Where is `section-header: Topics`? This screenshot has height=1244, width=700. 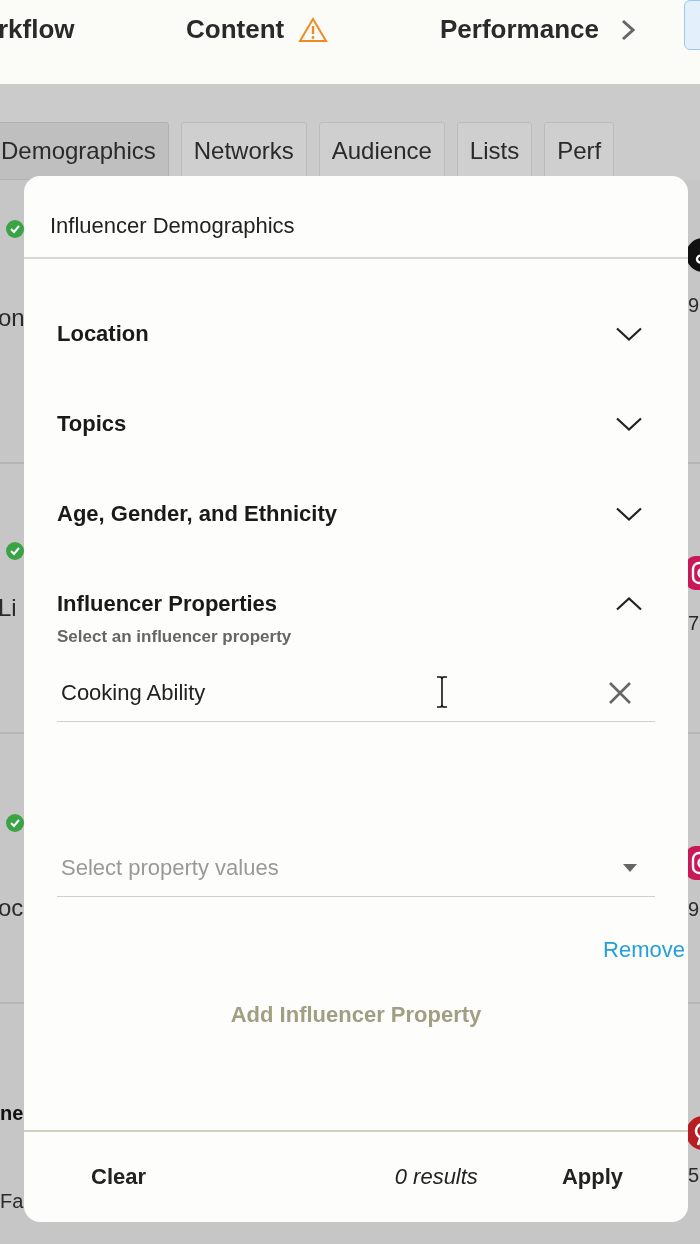 section-header: Topics is located at coordinates (356, 424).